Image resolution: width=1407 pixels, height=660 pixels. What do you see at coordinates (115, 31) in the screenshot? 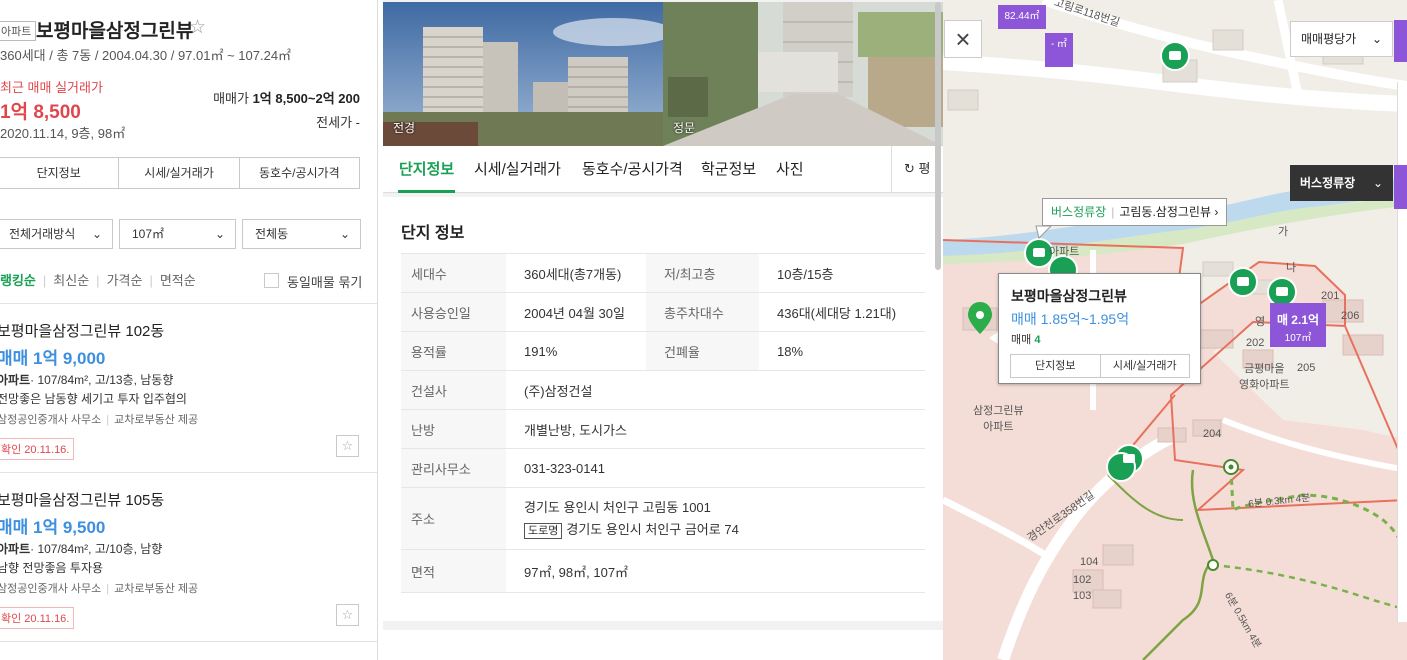
I see `complex-title: 보평마을삼정그린뷰` at bounding box center [115, 31].